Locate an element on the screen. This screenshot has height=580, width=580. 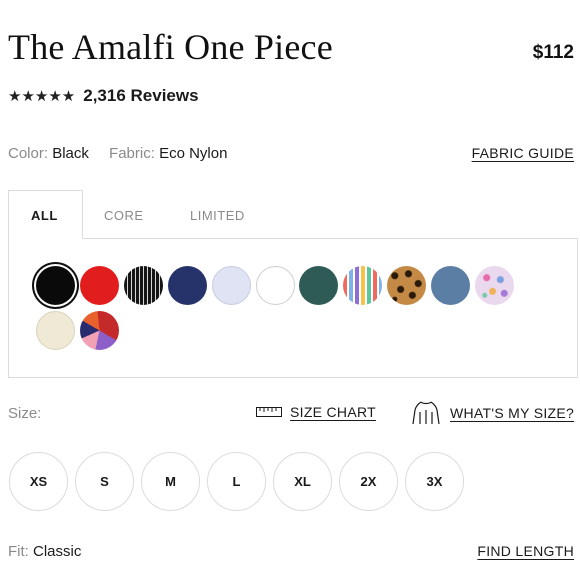
swatch-cream-textured is located at coordinates (55, 330).